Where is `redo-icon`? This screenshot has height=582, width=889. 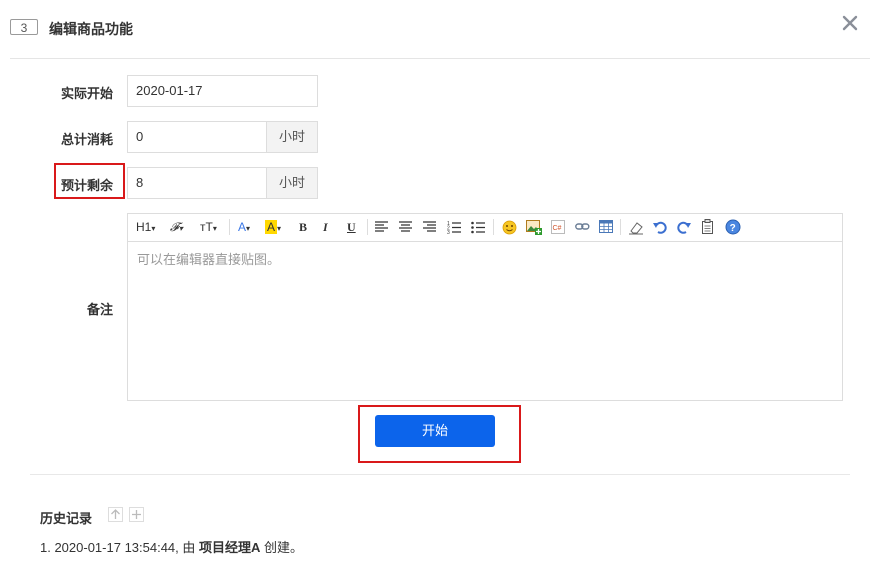 redo-icon is located at coordinates (684, 227).